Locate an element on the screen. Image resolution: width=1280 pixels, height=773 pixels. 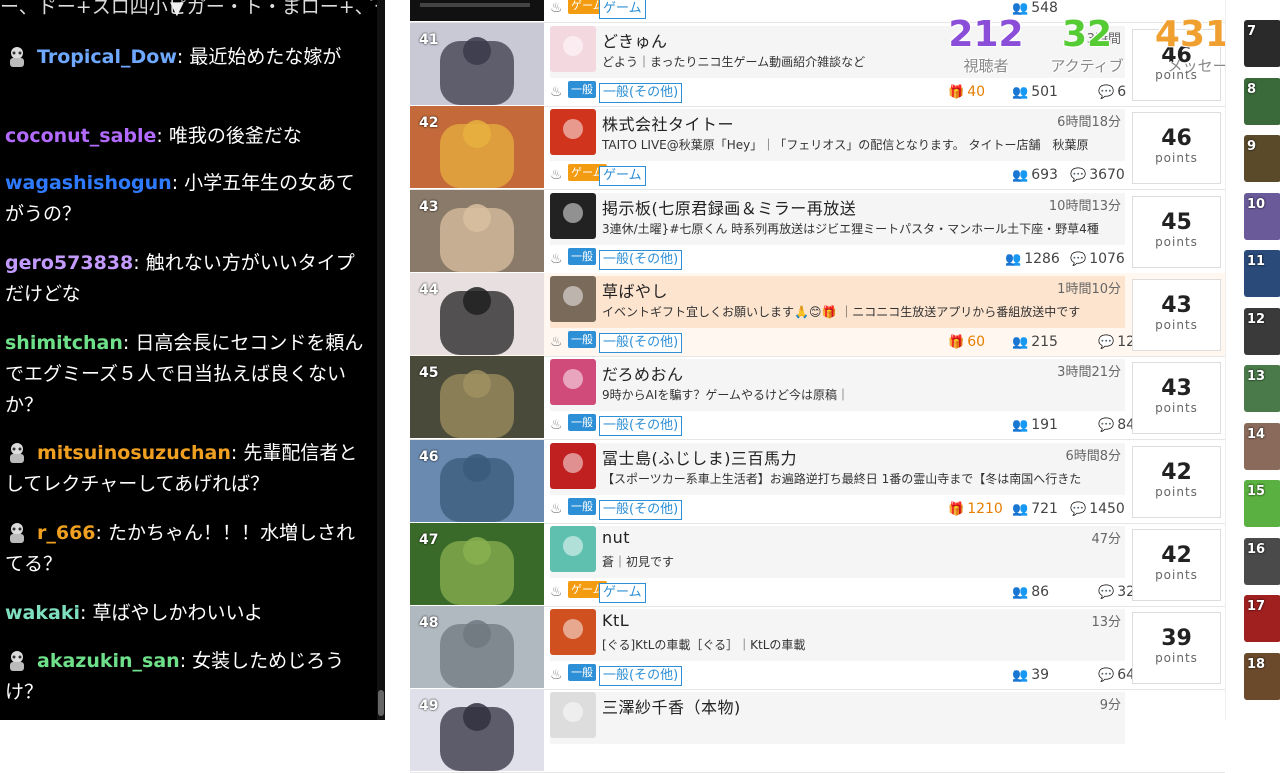
stream-info: だろめおん 9時からAIを騙す？ゲームやるけど今は原稿｜ 3時間21分 is located at coordinates (837, 385).